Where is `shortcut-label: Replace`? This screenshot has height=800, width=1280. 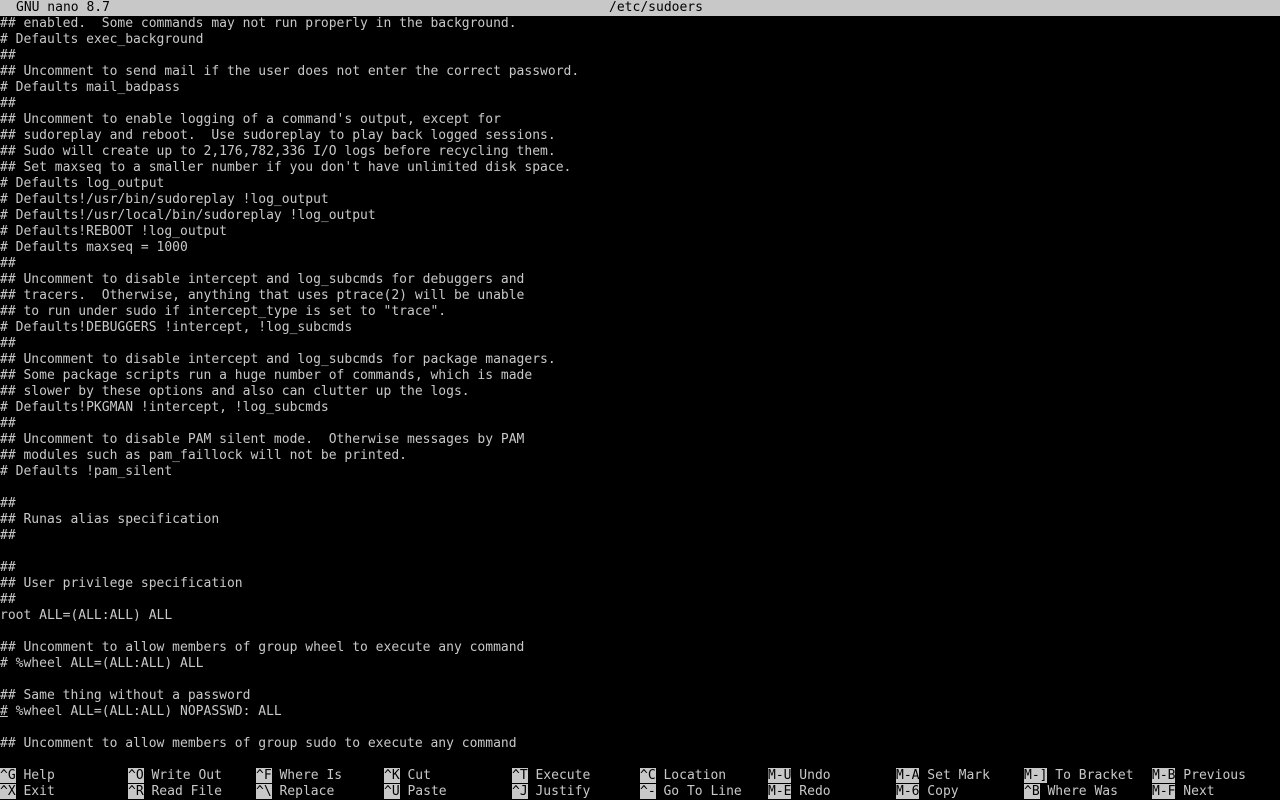 shortcut-label: Replace is located at coordinates (303, 791).